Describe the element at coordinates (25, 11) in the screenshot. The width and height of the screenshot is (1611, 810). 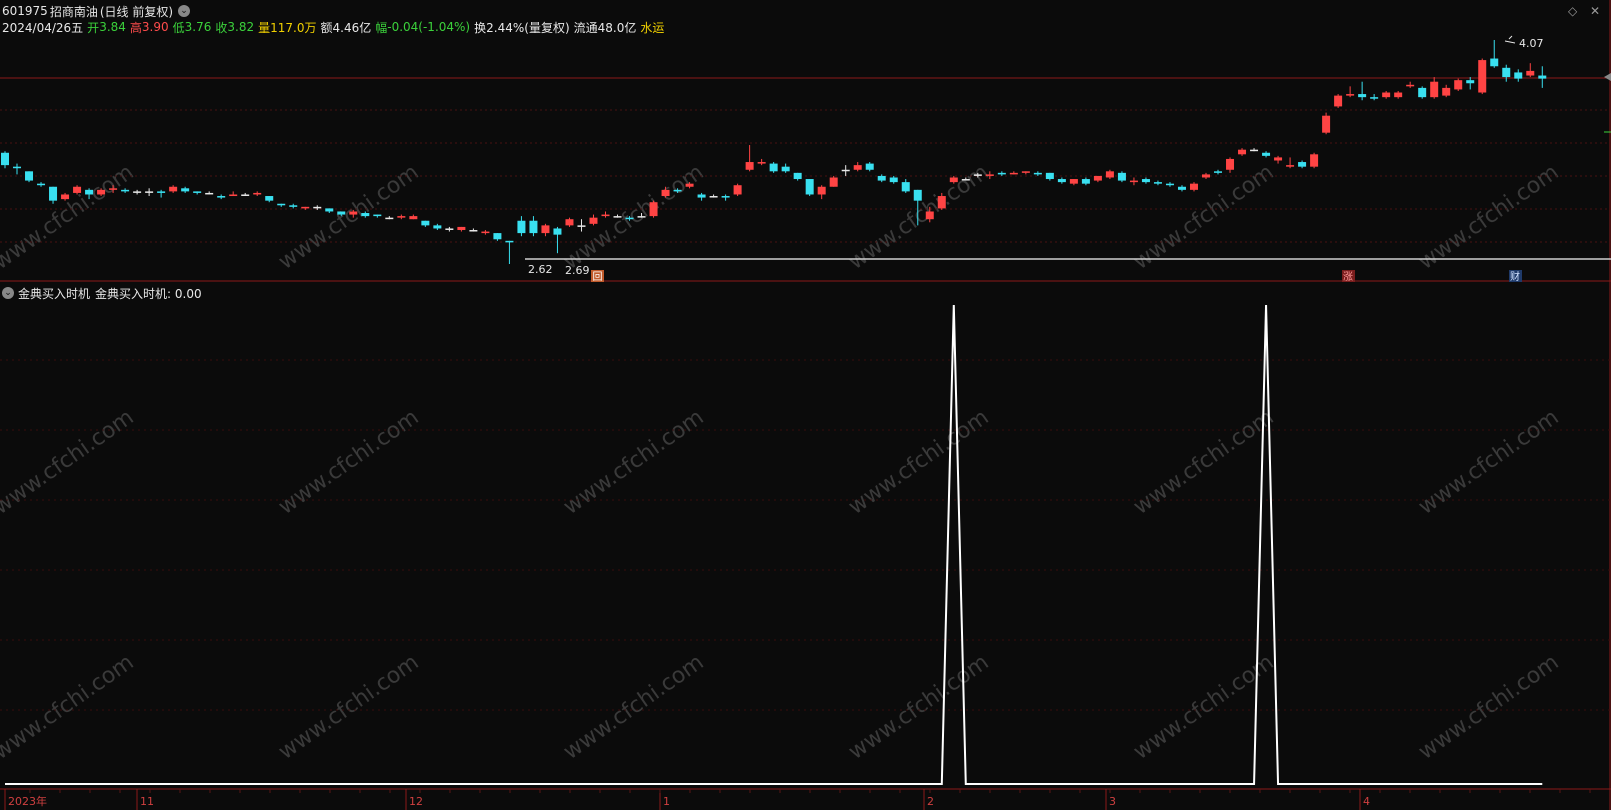
I see `stock-code: 601975` at that location.